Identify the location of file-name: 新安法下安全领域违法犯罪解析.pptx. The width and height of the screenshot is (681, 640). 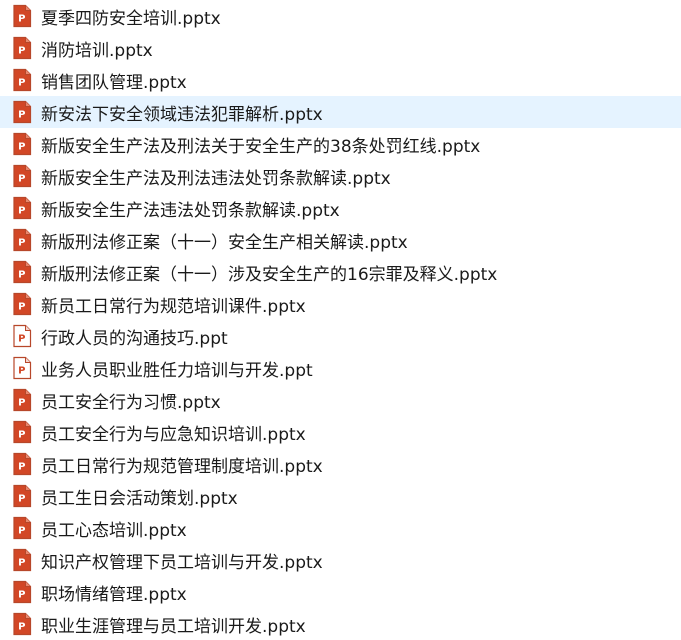
(182, 114).